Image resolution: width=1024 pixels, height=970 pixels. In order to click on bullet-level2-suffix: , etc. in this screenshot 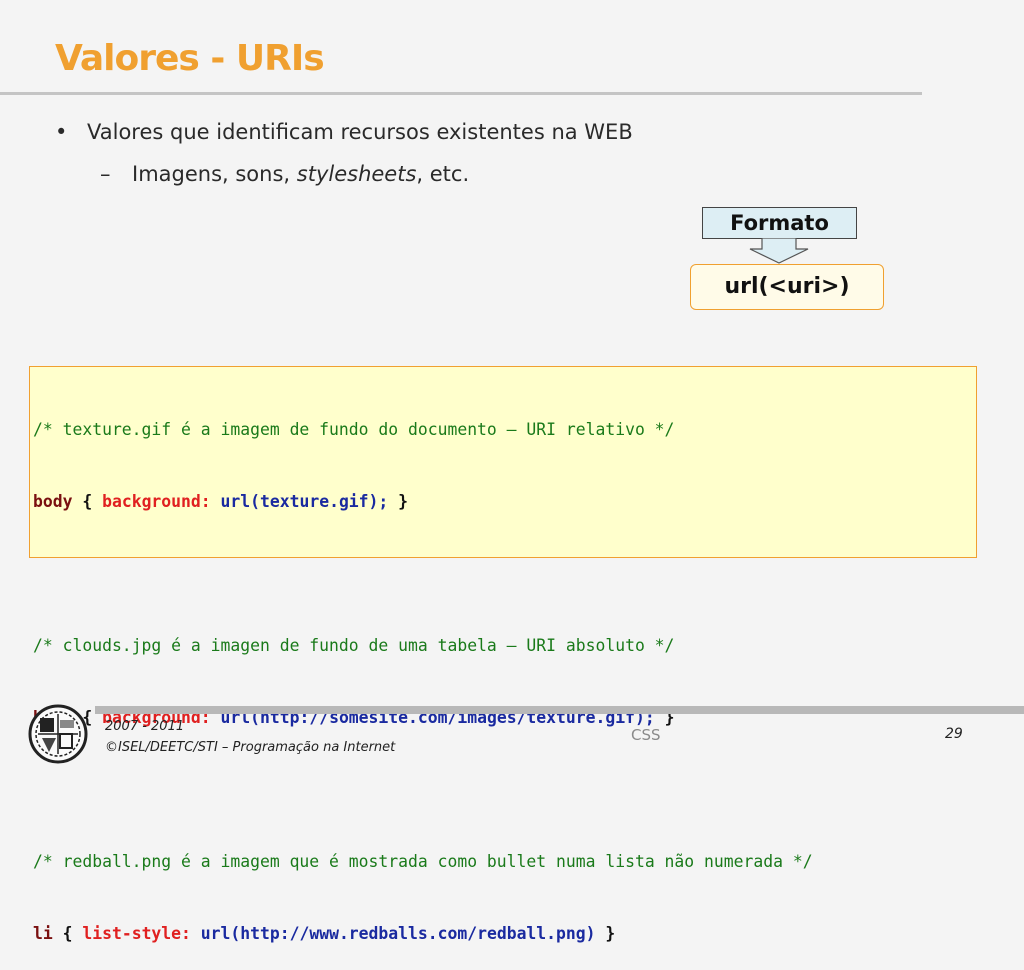, I will do `click(443, 174)`.